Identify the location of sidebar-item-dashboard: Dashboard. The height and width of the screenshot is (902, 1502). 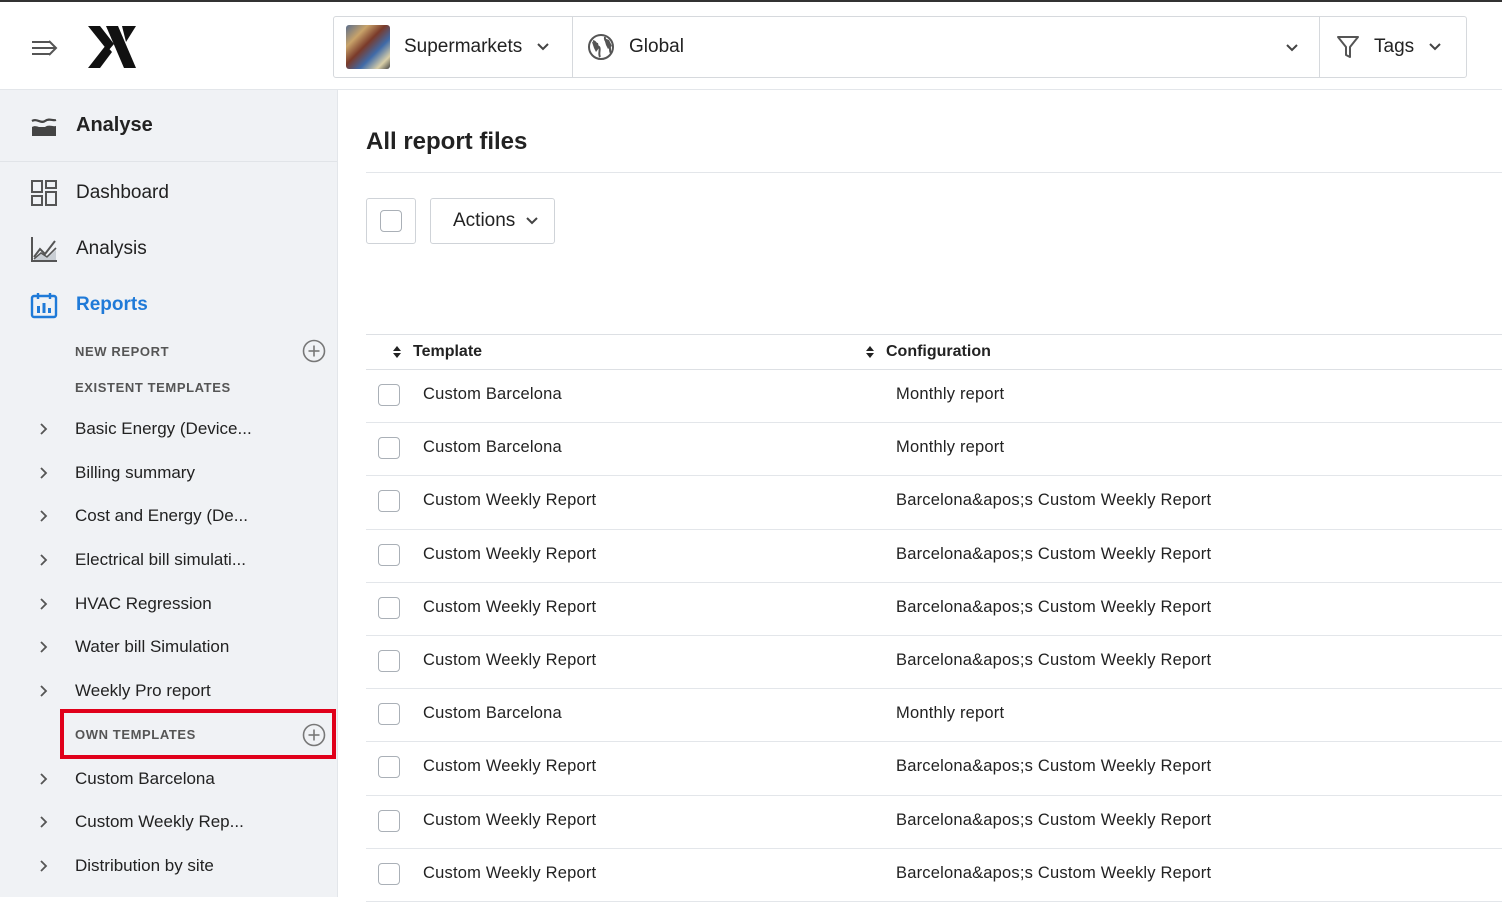
(168, 193).